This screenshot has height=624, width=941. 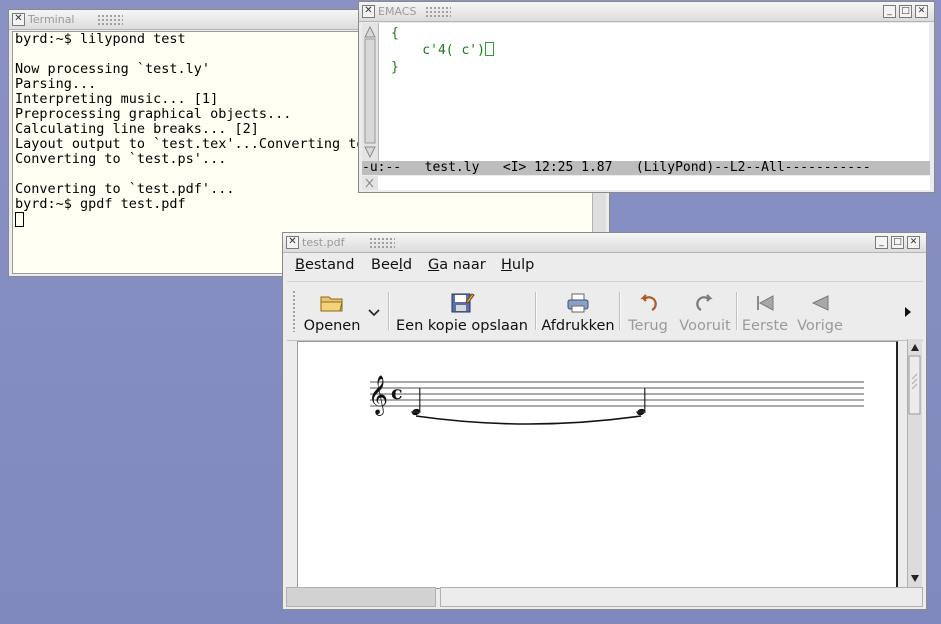 I want to click on window-title: EMACS, so click(x=397, y=11).